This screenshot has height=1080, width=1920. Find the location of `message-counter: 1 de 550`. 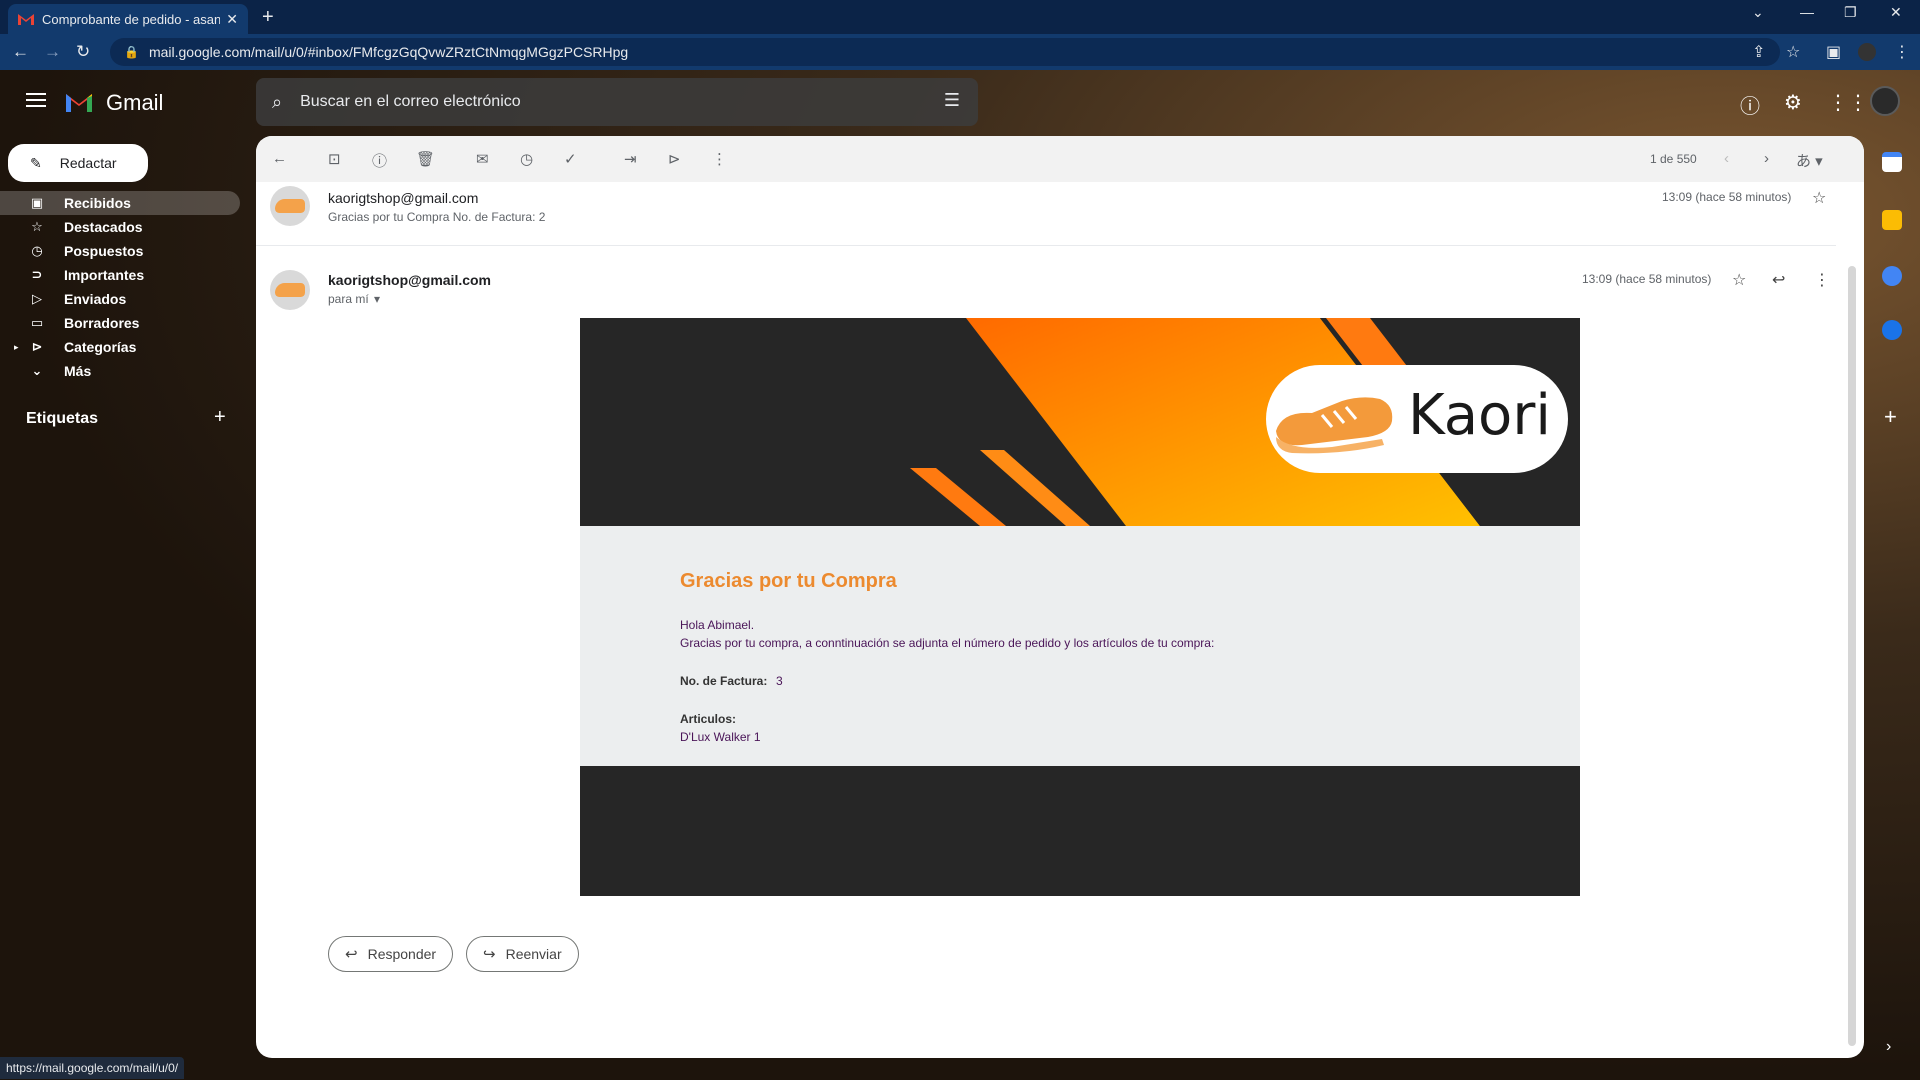

message-counter: 1 de 550 is located at coordinates (1673, 159).